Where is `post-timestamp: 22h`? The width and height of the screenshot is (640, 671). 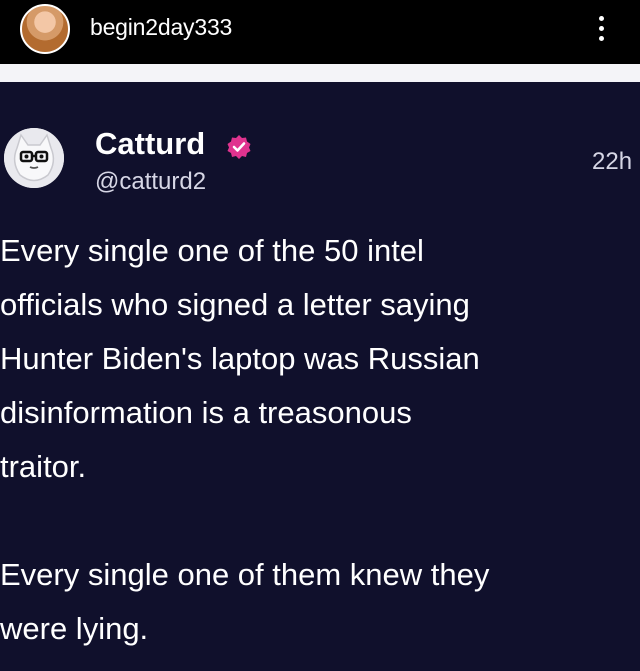 post-timestamp: 22h is located at coordinates (612, 161).